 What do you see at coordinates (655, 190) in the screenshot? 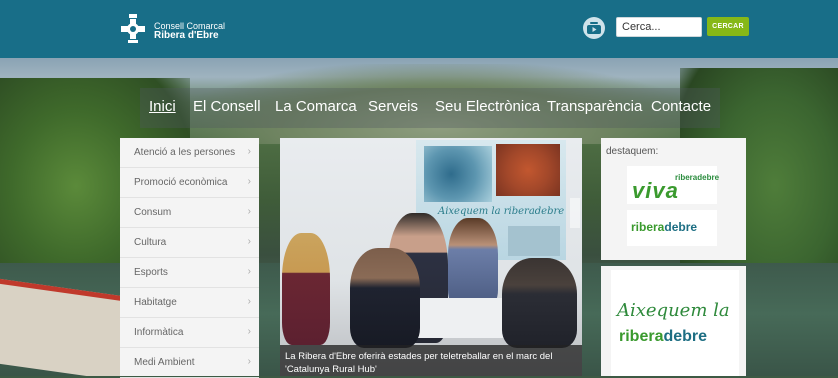
I see `viva-big-text: viva` at bounding box center [655, 190].